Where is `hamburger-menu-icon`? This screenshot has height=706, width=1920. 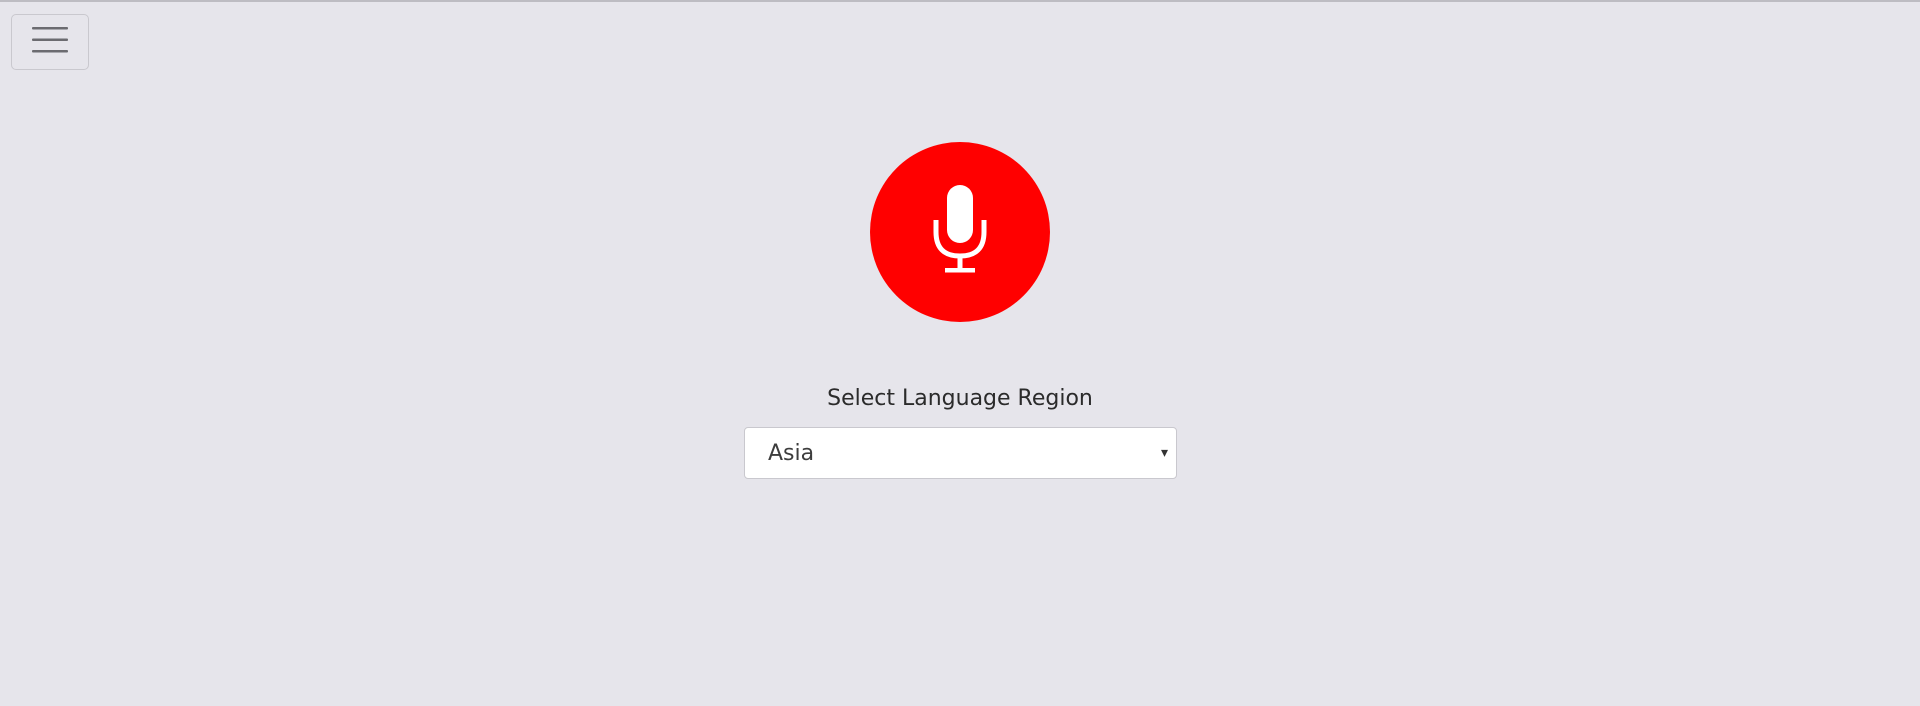 hamburger-menu-icon is located at coordinates (50, 42).